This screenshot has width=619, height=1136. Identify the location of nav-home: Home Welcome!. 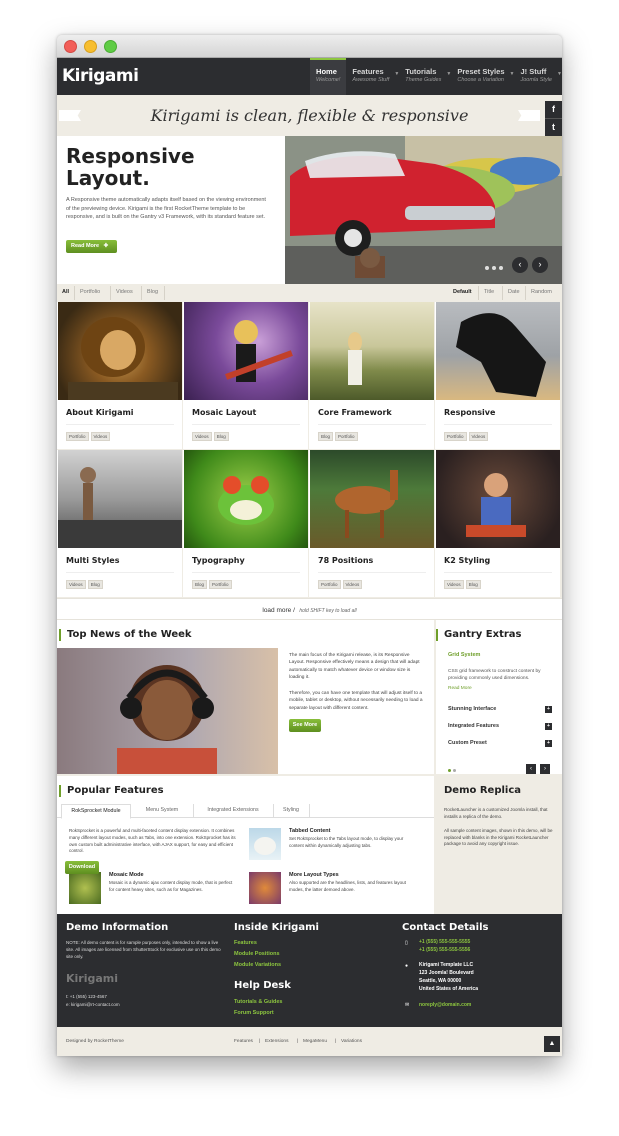
(328, 76).